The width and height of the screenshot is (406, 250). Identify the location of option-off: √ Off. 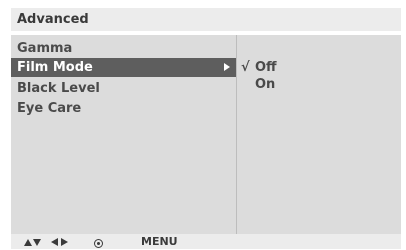
(259, 67).